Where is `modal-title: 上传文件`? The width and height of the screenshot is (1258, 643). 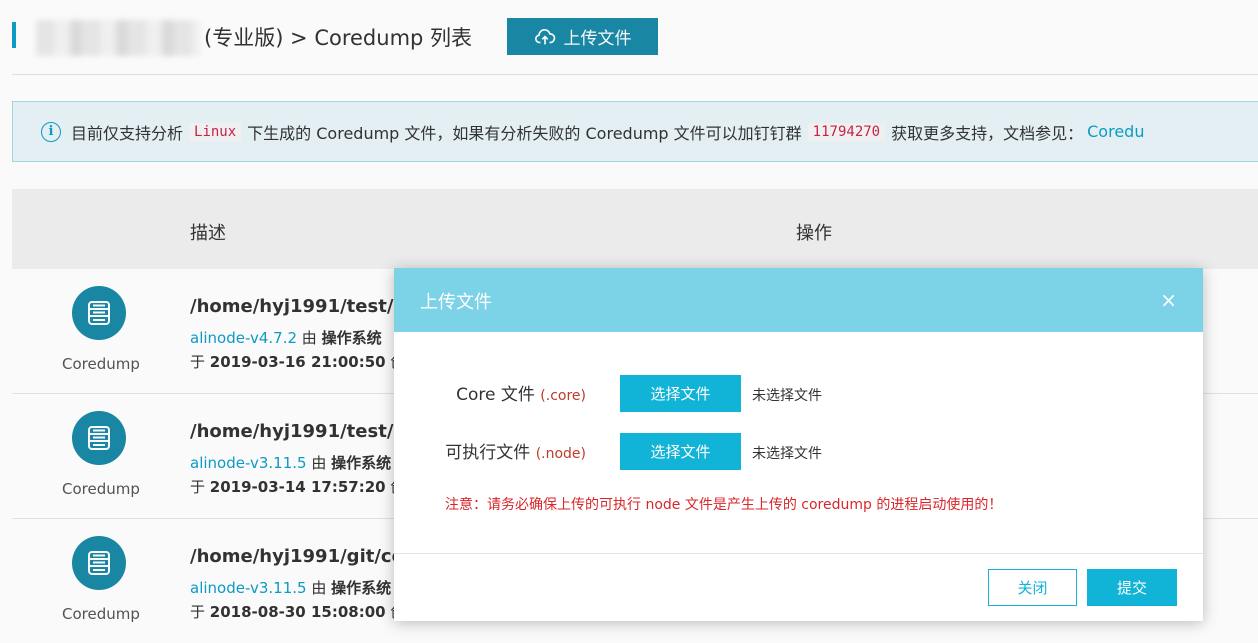
modal-title: 上传文件 is located at coordinates (456, 302).